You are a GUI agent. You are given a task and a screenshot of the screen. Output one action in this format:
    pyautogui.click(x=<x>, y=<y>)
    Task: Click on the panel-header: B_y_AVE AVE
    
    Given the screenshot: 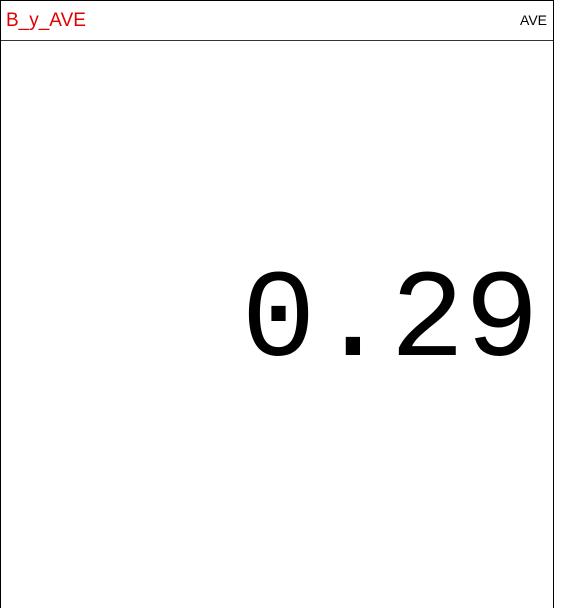 What is the action you would take?
    pyautogui.click(x=277, y=21)
    